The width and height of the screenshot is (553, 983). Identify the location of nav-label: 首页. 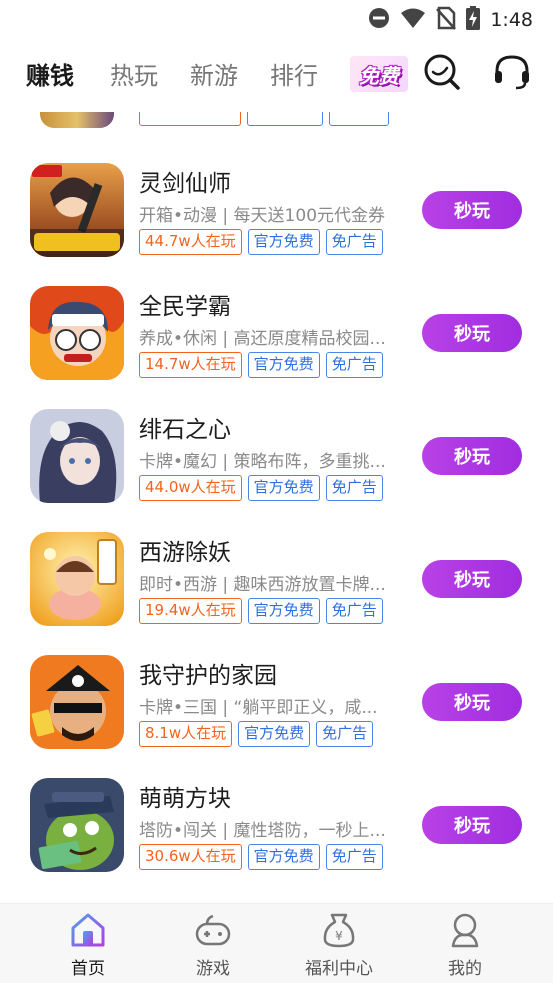
(88, 969).